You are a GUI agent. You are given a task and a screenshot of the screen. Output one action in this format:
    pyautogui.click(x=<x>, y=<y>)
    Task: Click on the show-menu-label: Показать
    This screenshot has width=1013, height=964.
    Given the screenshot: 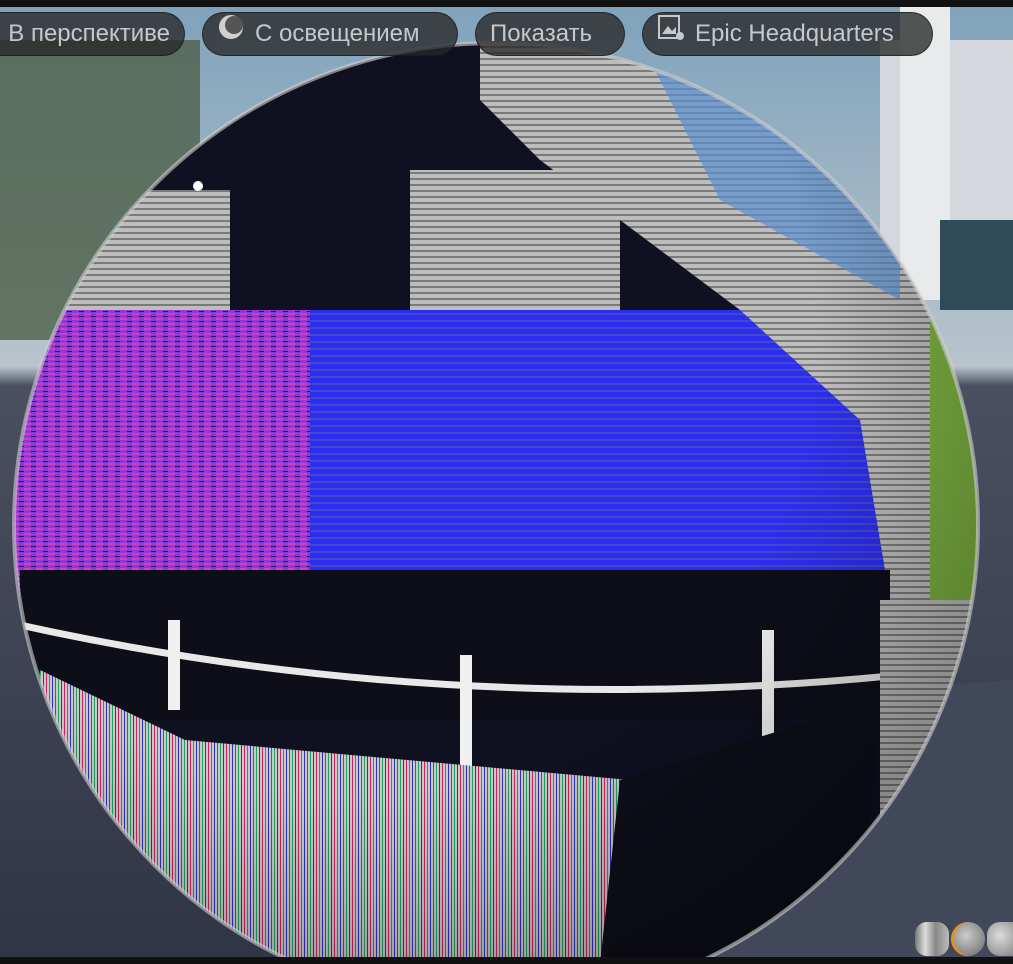 What is the action you would take?
    pyautogui.click(x=541, y=33)
    